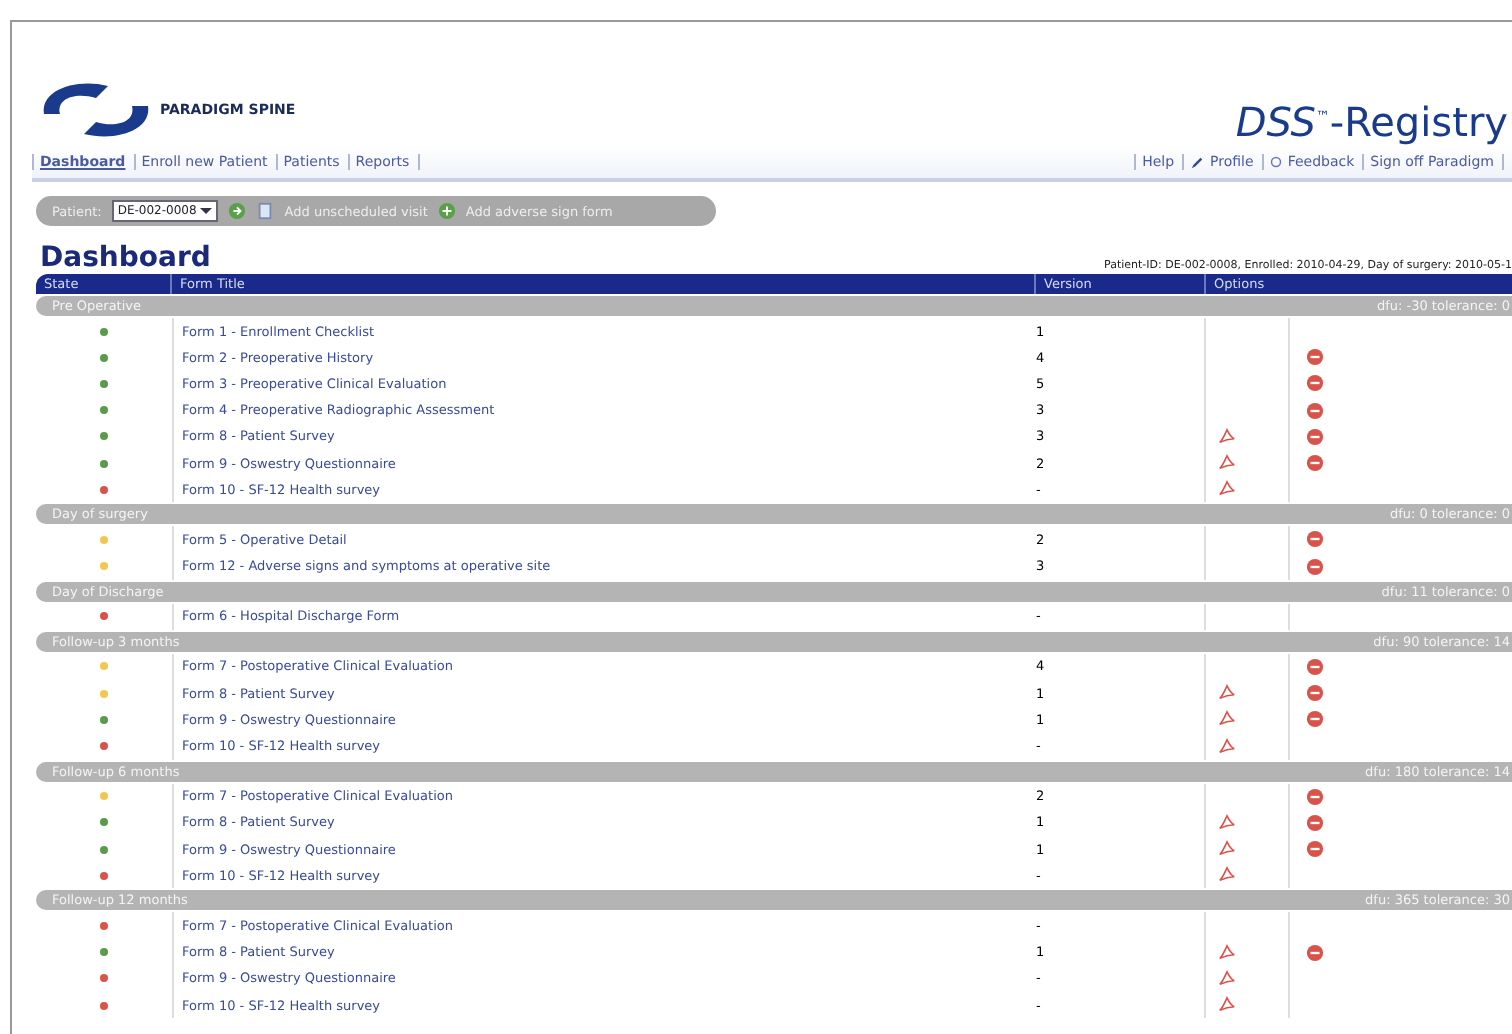 Image resolution: width=1512 pixels, height=1034 pixels. Describe the element at coordinates (1197, 162) in the screenshot. I see `pencil-icon` at that location.